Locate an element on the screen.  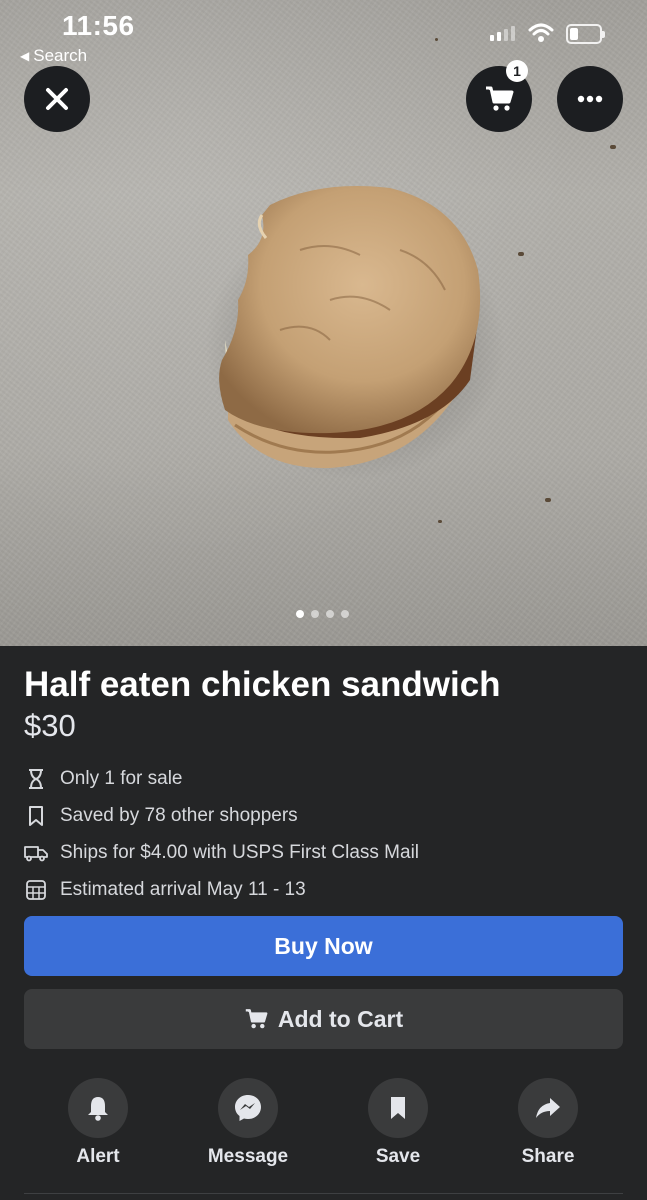
message-action: Message is located at coordinates (248, 1123).